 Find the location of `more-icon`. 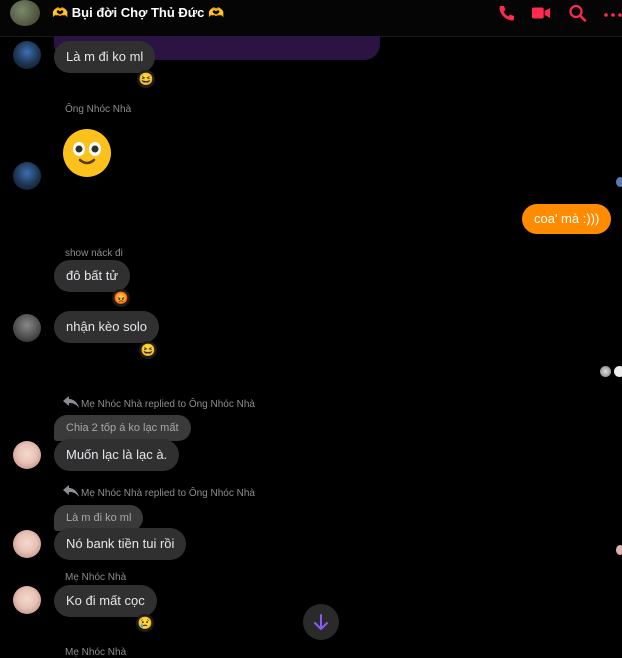

more-icon is located at coordinates (612, 13).